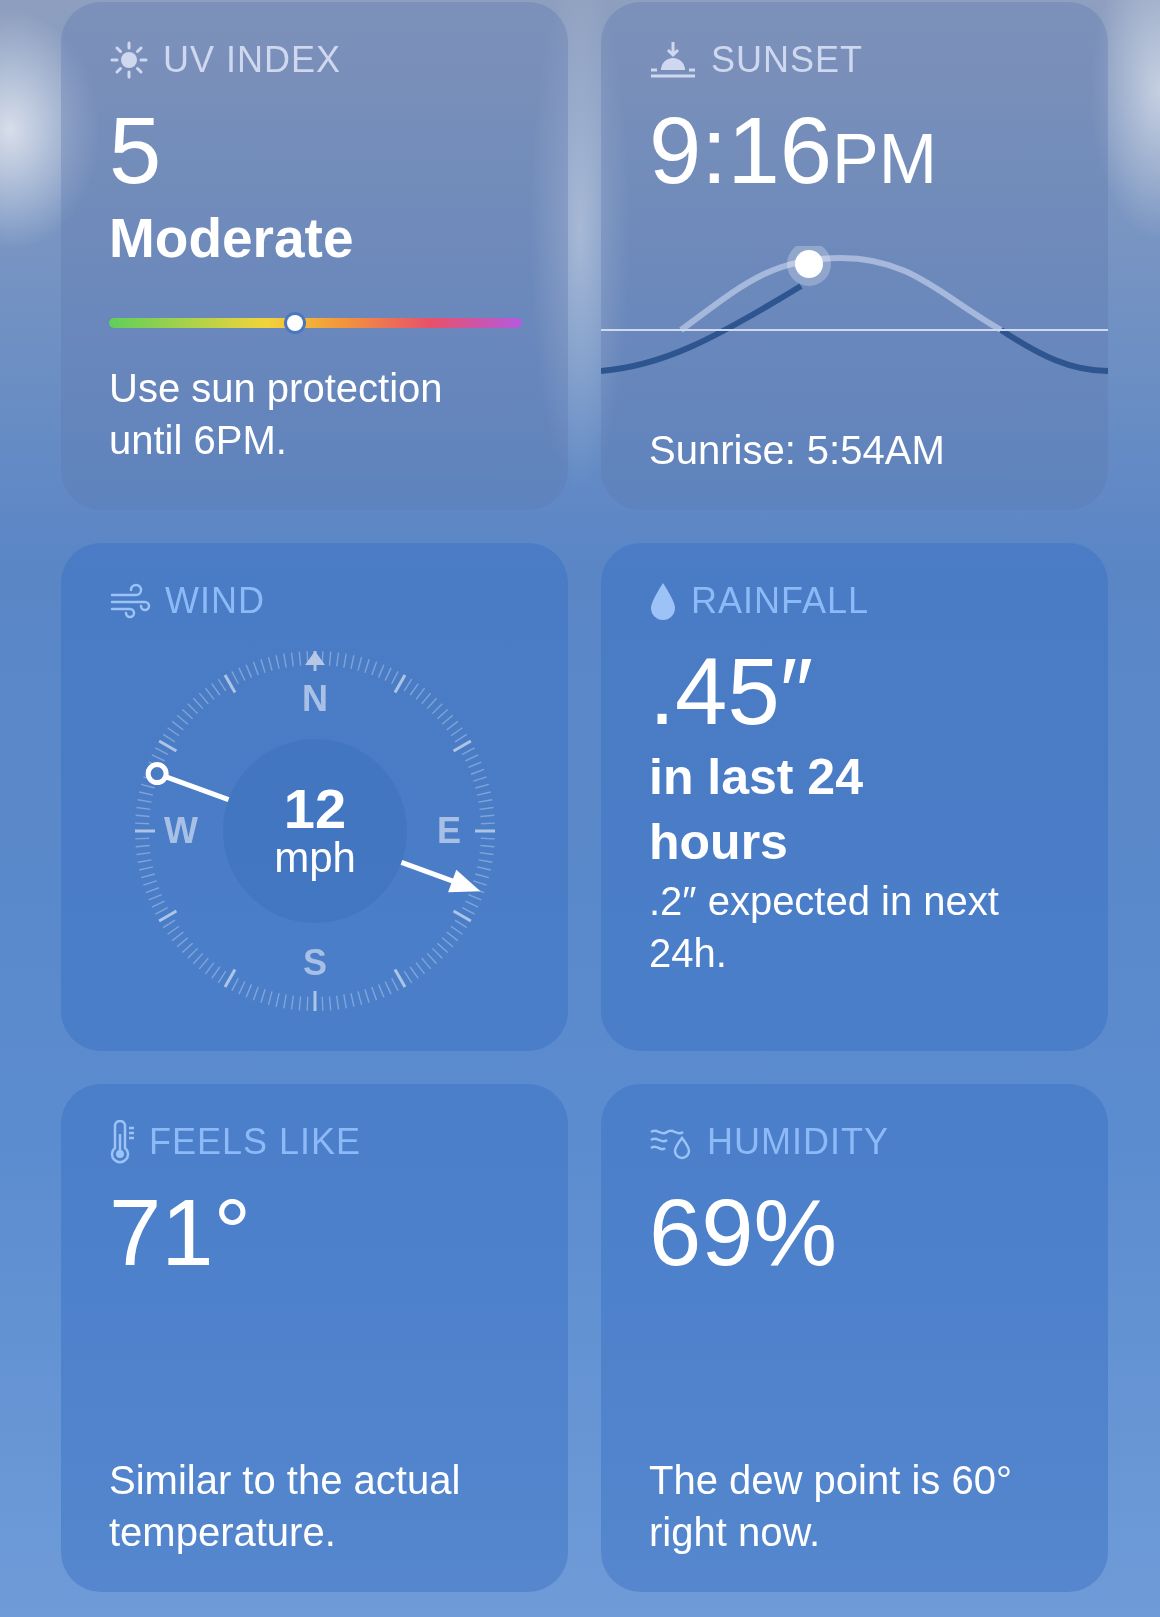  What do you see at coordinates (448, 830) in the screenshot?
I see `compass-direction: E` at bounding box center [448, 830].